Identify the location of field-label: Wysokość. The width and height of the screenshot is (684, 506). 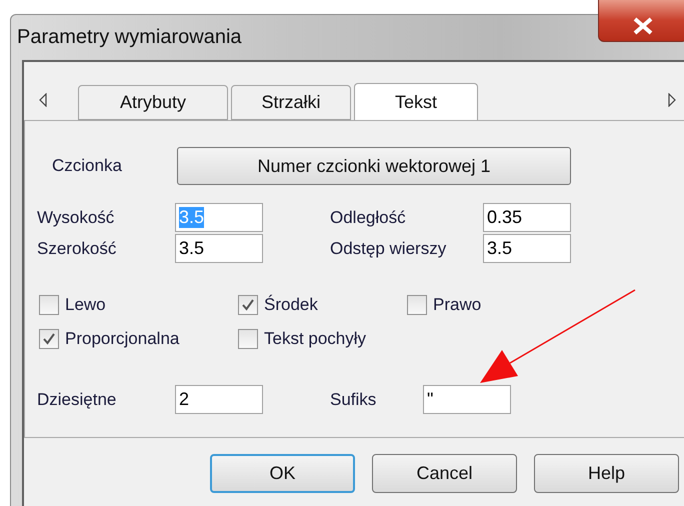
(76, 218).